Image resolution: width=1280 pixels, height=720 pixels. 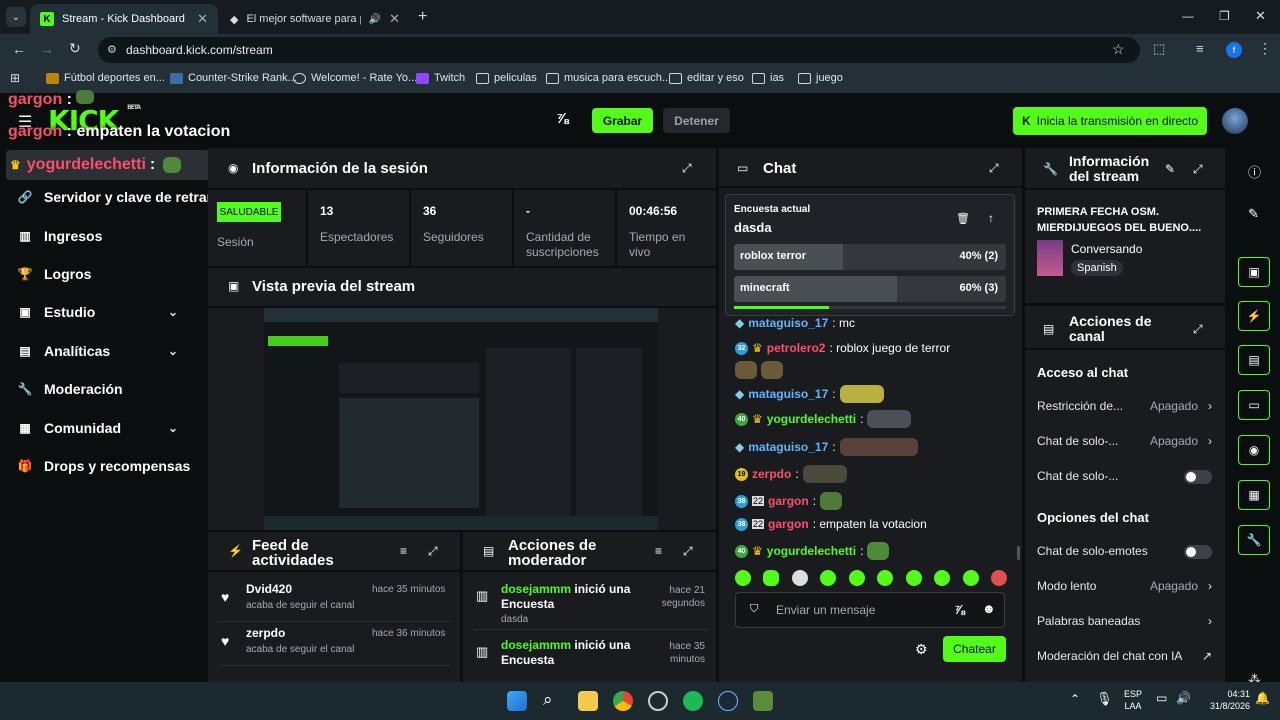 What do you see at coordinates (1104, 699) in the screenshot?
I see `microphone-icon: 🎙` at bounding box center [1104, 699].